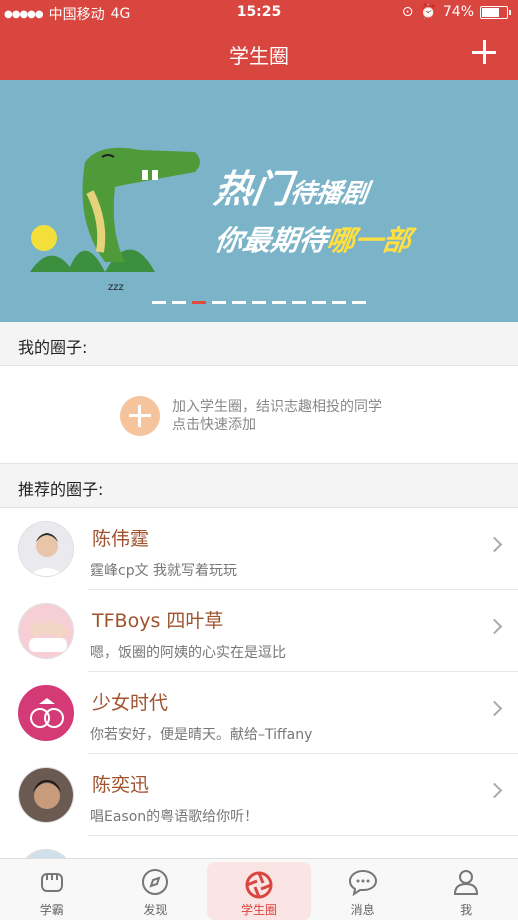 The width and height of the screenshot is (518, 920). I want to click on orientation-lock-icon: ⊙, so click(407, 12).